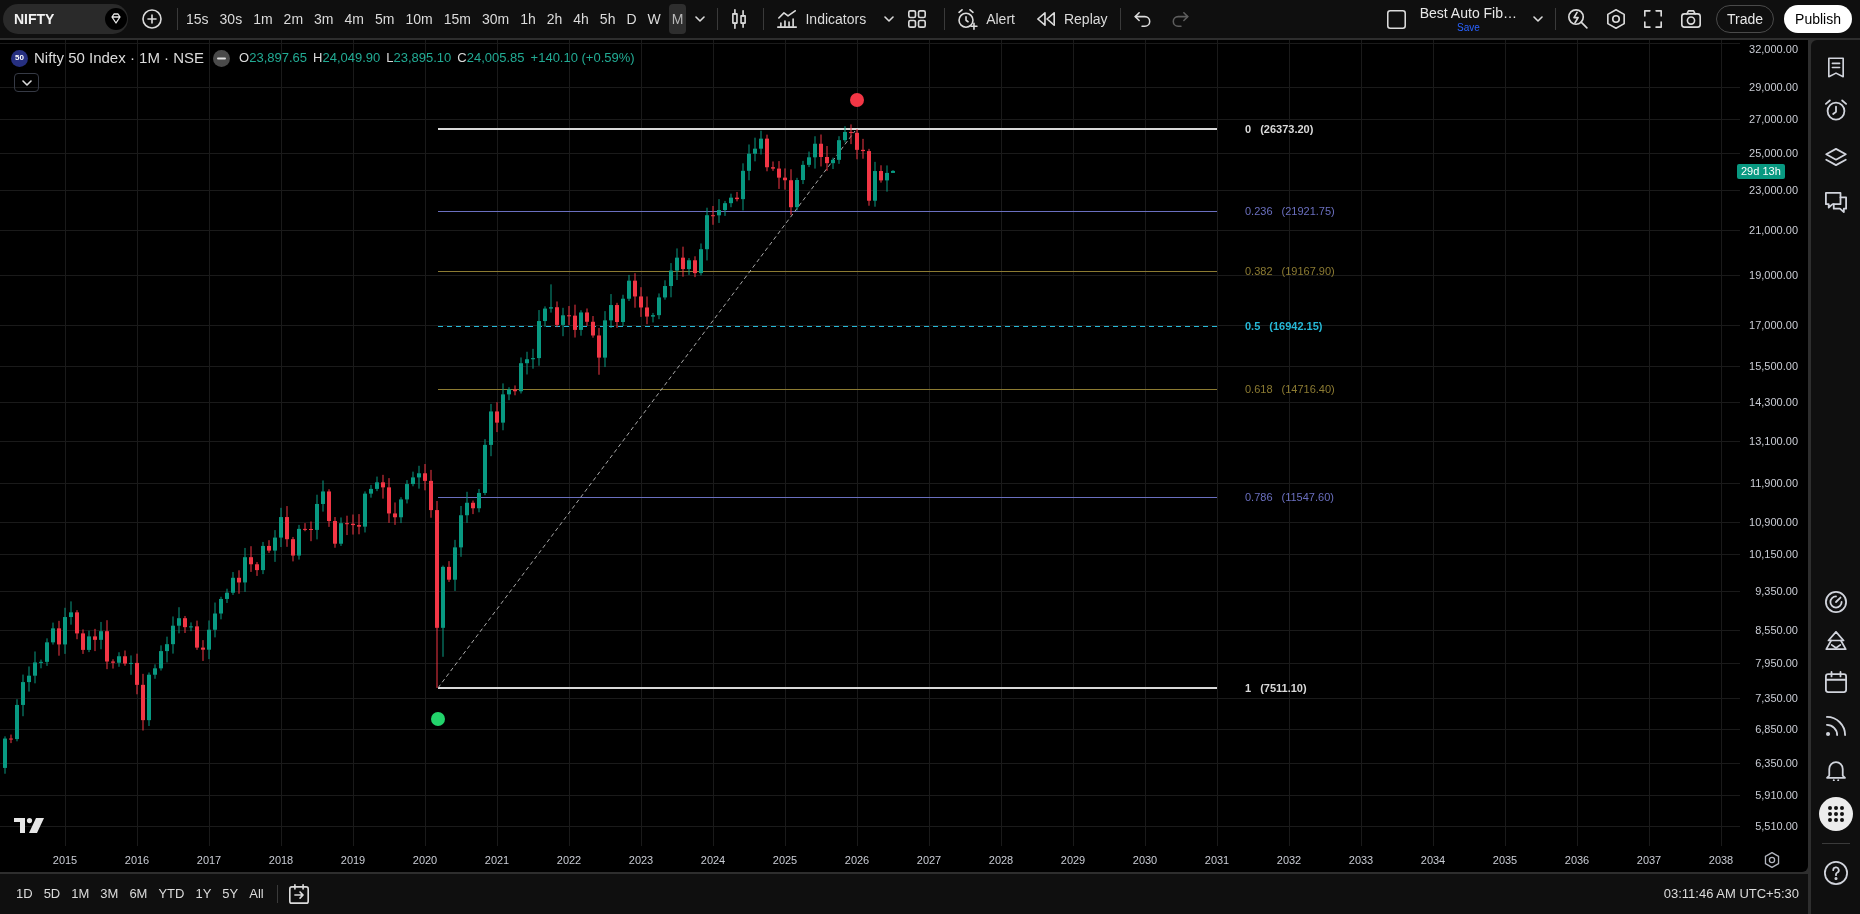 This screenshot has height=914, width=1860. I want to click on timeframe-option: 10m, so click(419, 19).